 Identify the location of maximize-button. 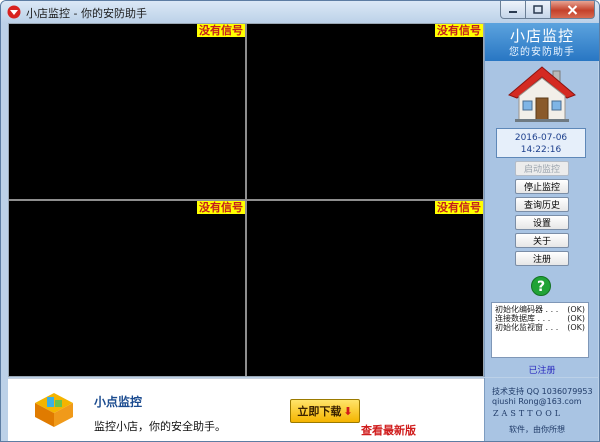
(538, 10).